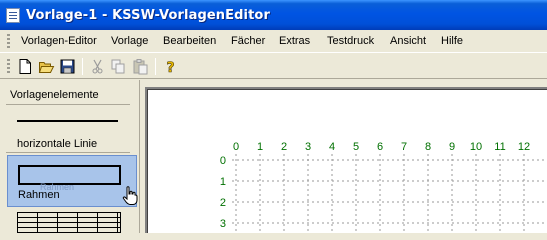 The width and height of the screenshot is (547, 240). I want to click on ruler-x-label: 12, so click(524, 147).